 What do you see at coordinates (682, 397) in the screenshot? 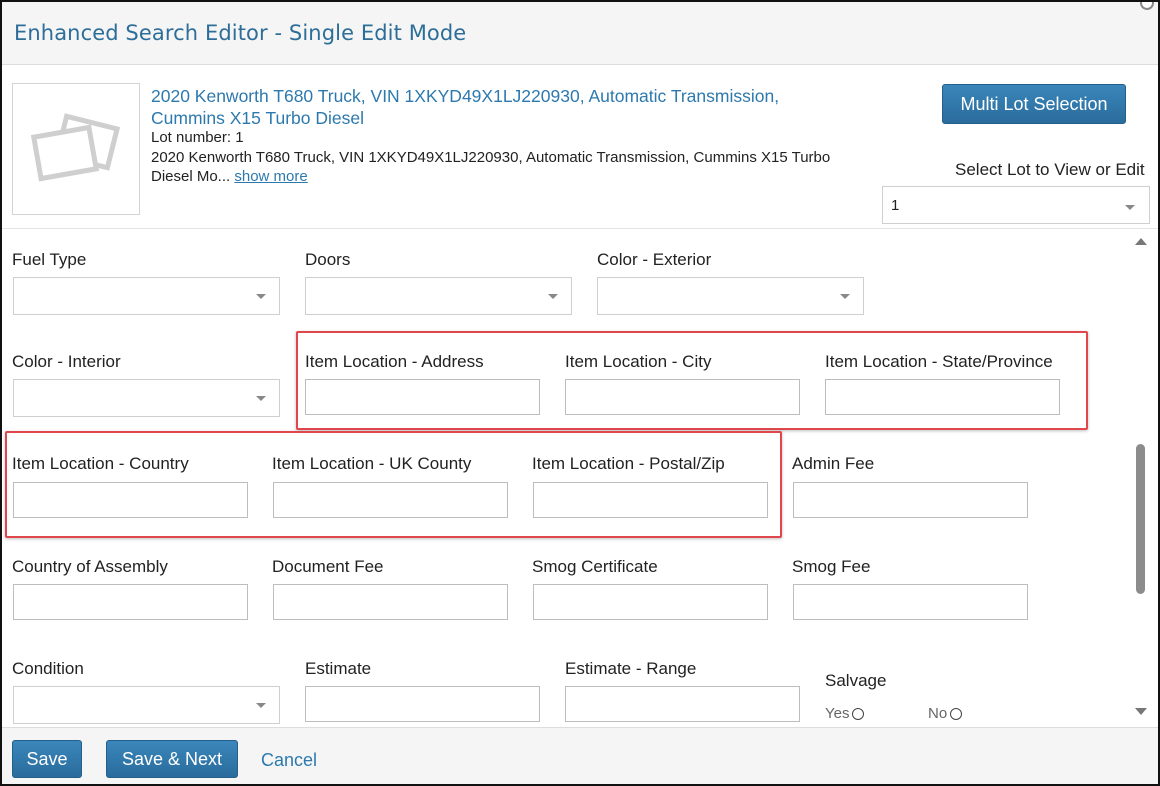
I see `item-location-city-input` at bounding box center [682, 397].